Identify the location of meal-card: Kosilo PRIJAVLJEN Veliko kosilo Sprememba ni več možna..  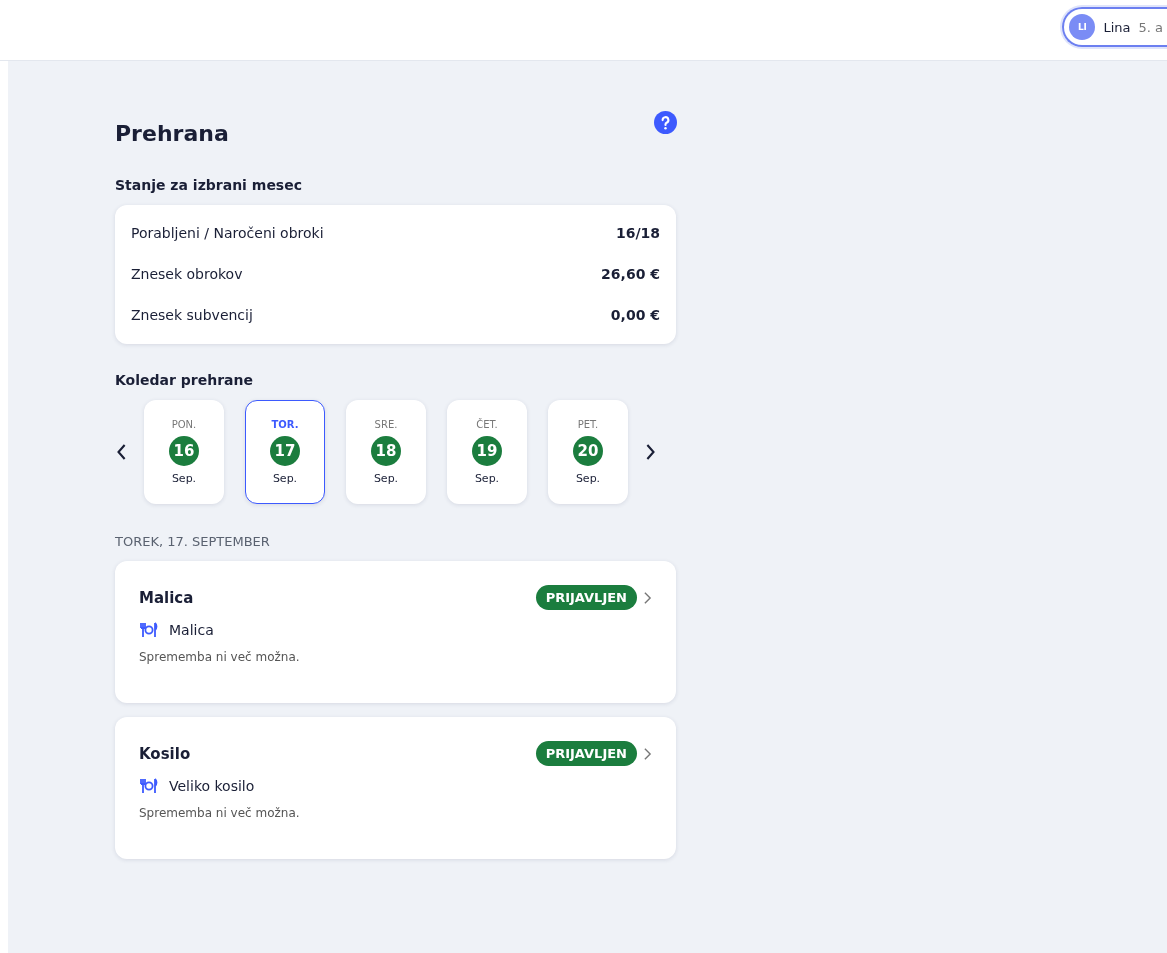
(395, 788).